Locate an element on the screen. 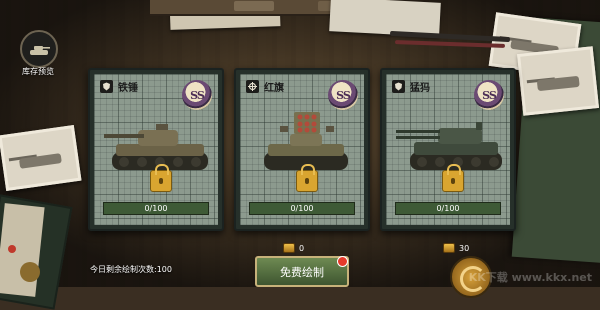  inventory-preview-label: 库存预览 is located at coordinates (38, 71).